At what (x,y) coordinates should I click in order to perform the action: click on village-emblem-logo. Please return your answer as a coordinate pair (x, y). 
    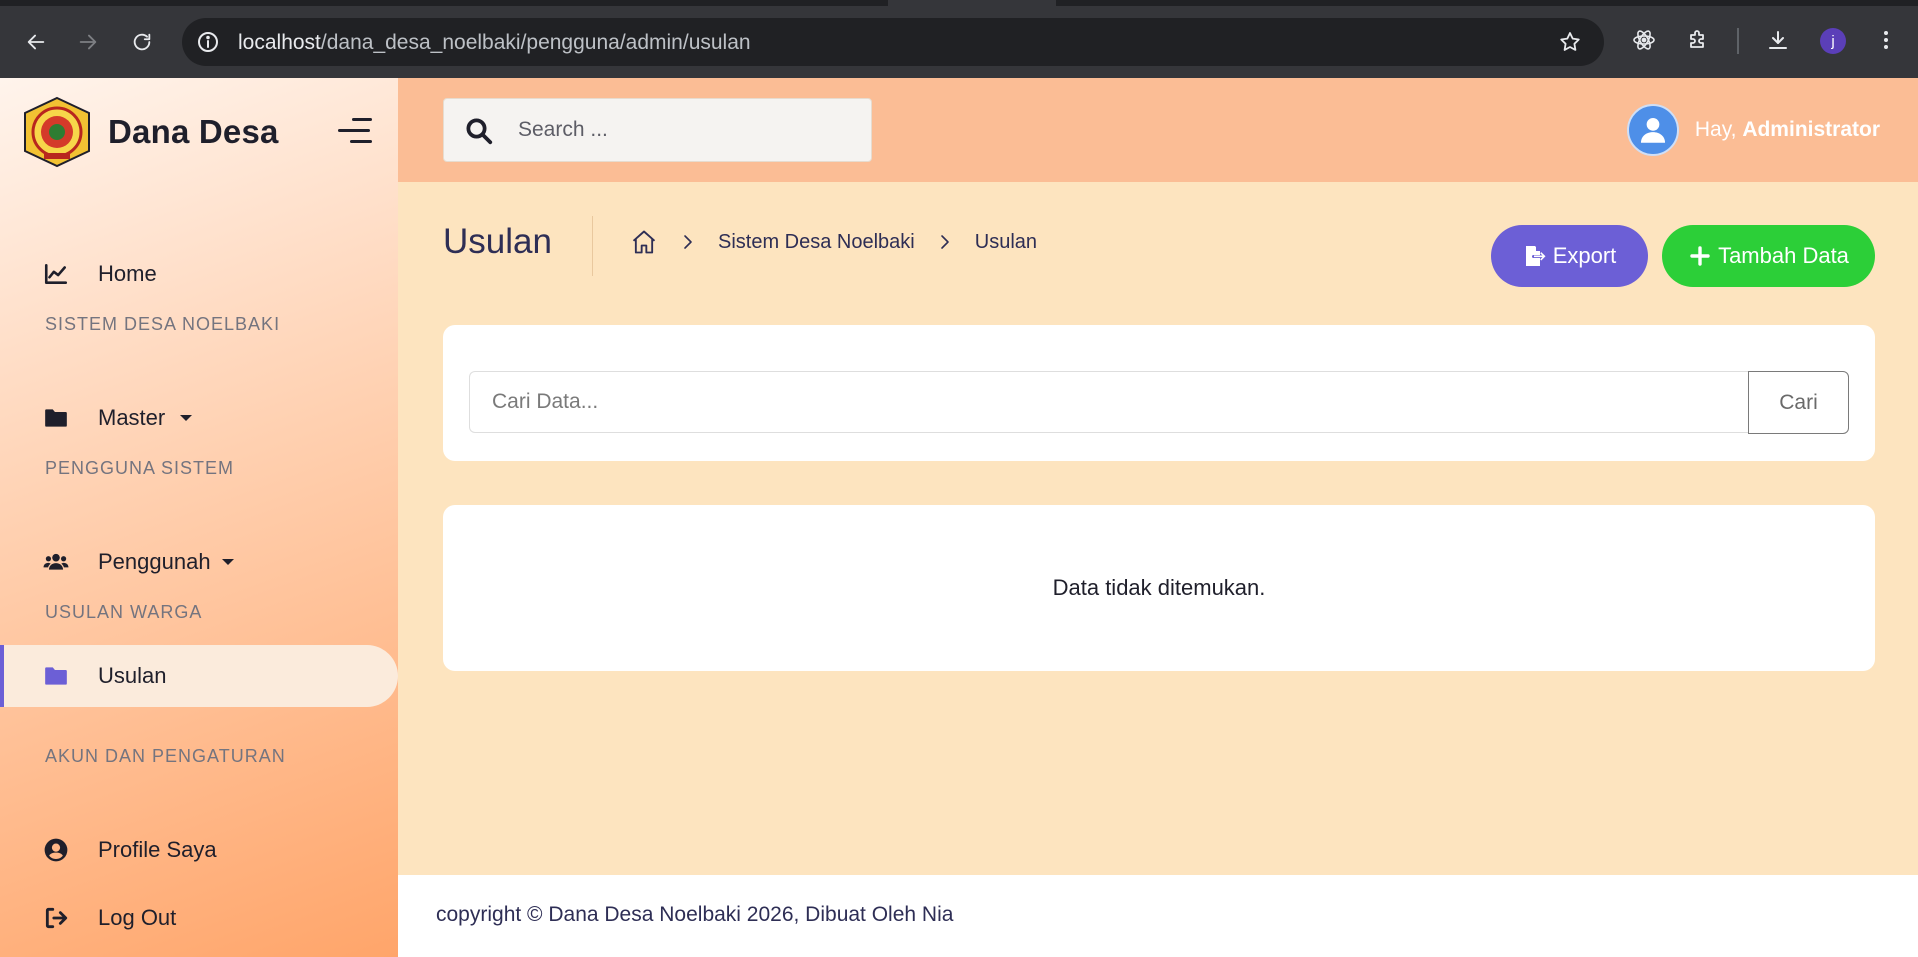
    Looking at the image, I should click on (57, 132).